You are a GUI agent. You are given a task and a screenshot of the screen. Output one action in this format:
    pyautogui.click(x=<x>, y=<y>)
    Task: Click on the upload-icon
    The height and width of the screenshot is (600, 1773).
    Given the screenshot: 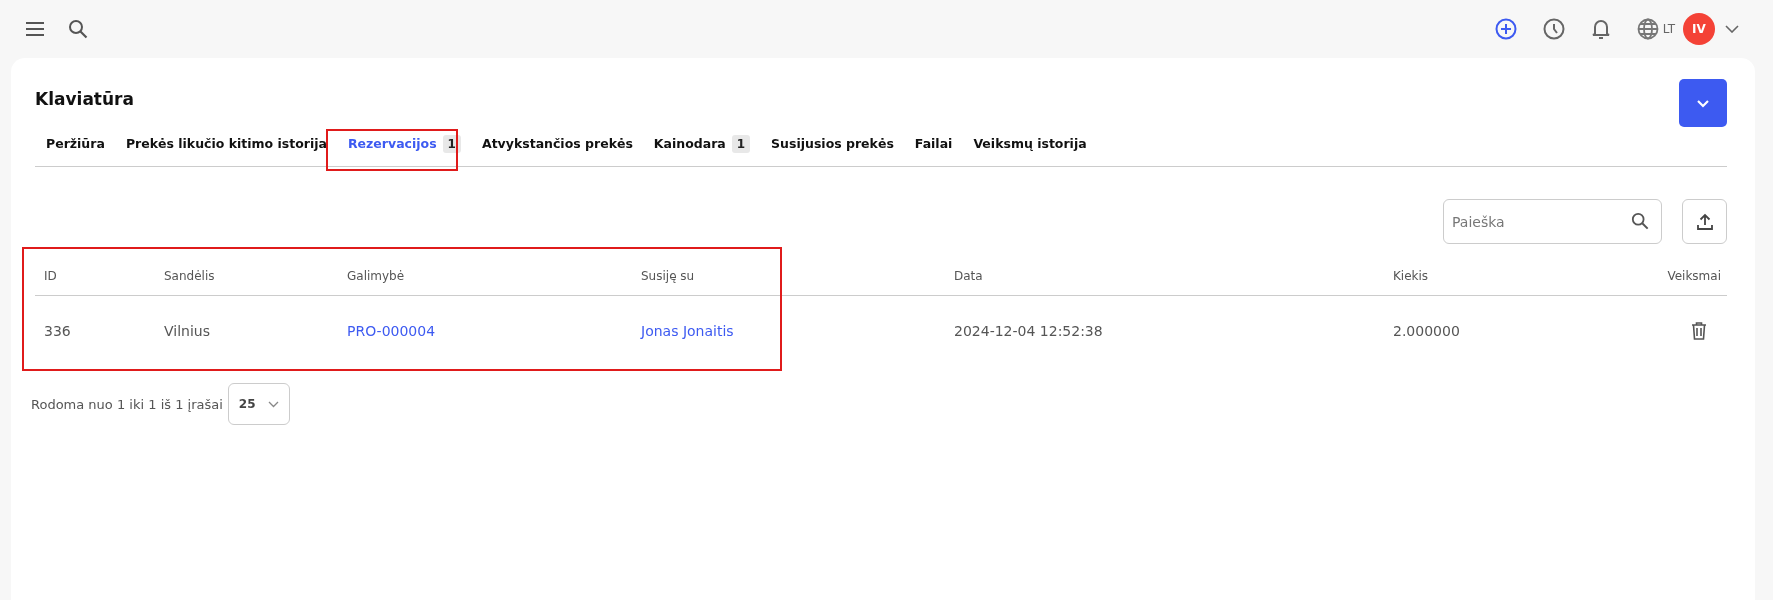 What is the action you would take?
    pyautogui.click(x=1704, y=221)
    